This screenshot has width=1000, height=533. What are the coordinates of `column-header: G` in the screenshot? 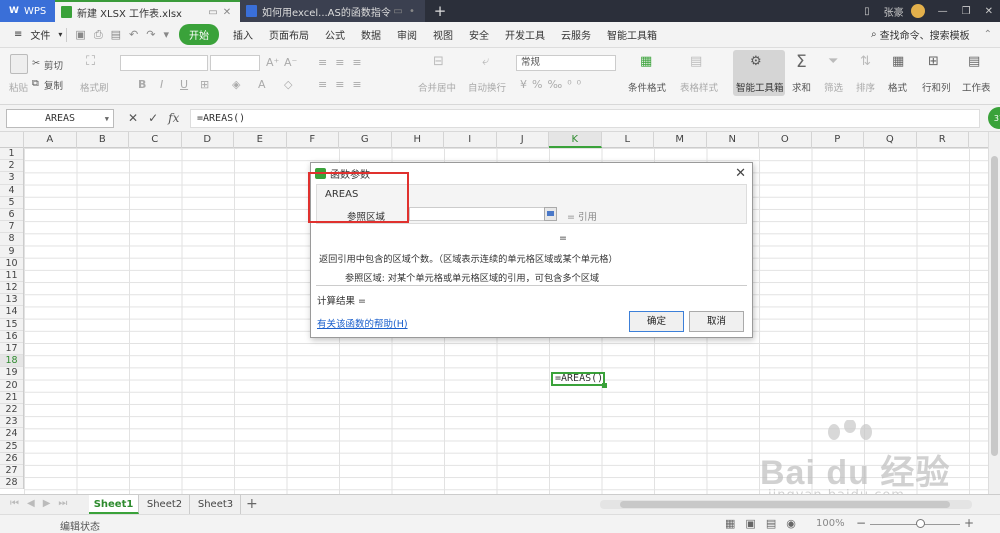 It's located at (365, 140).